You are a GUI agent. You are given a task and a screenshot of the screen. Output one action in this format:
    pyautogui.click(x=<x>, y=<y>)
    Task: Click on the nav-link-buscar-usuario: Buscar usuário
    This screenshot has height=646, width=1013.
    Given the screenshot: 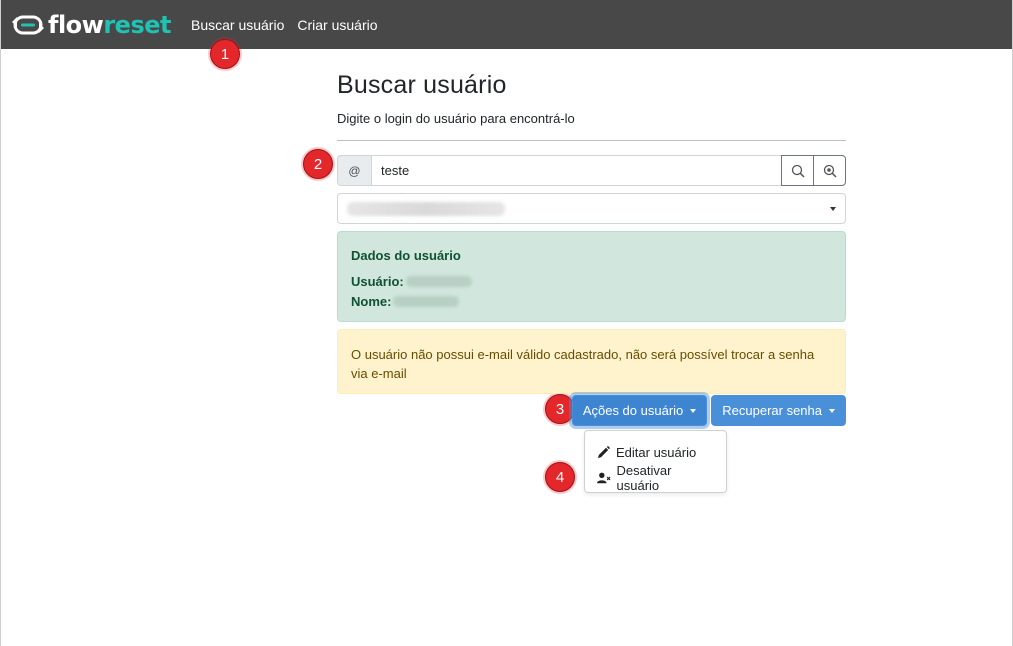 What is the action you would take?
    pyautogui.click(x=237, y=25)
    